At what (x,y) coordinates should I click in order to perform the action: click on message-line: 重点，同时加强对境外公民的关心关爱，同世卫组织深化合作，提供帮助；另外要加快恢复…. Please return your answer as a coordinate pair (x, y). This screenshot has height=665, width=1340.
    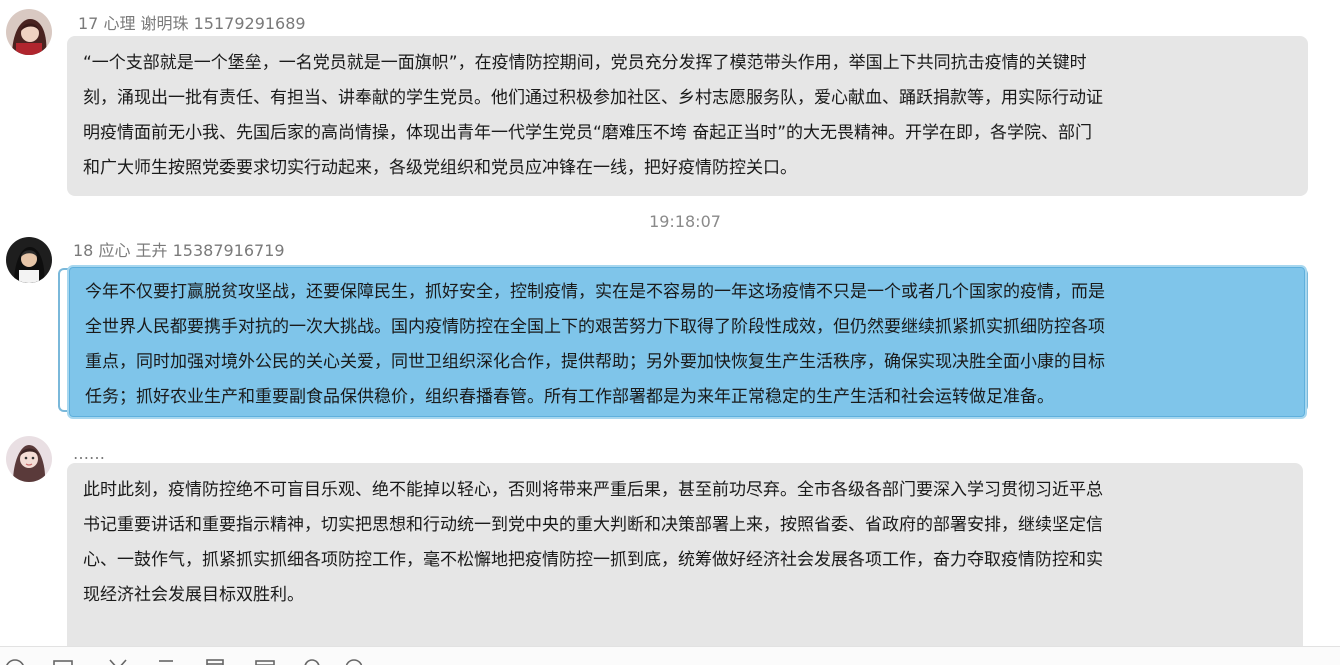
    Looking at the image, I should click on (595, 362).